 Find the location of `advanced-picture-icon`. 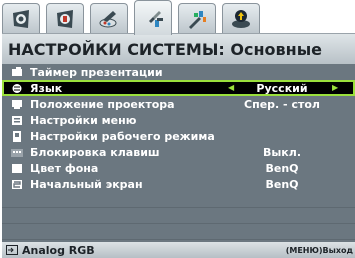

advanced-picture-icon is located at coordinates (65, 19).